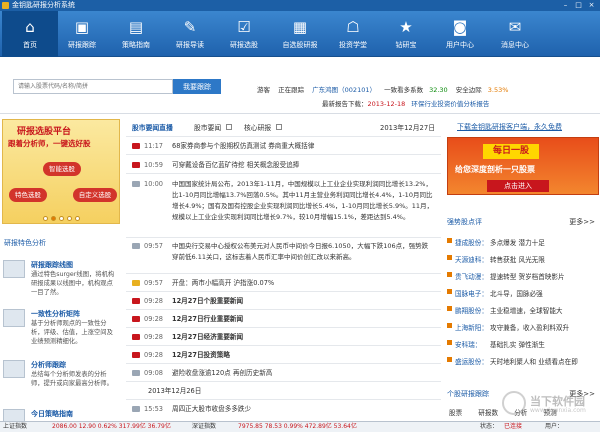 This screenshot has height=432, width=600. Describe the element at coordinates (450, 104) in the screenshot. I see `latest-report-link: 环保行业投资价值分析报告` at that location.